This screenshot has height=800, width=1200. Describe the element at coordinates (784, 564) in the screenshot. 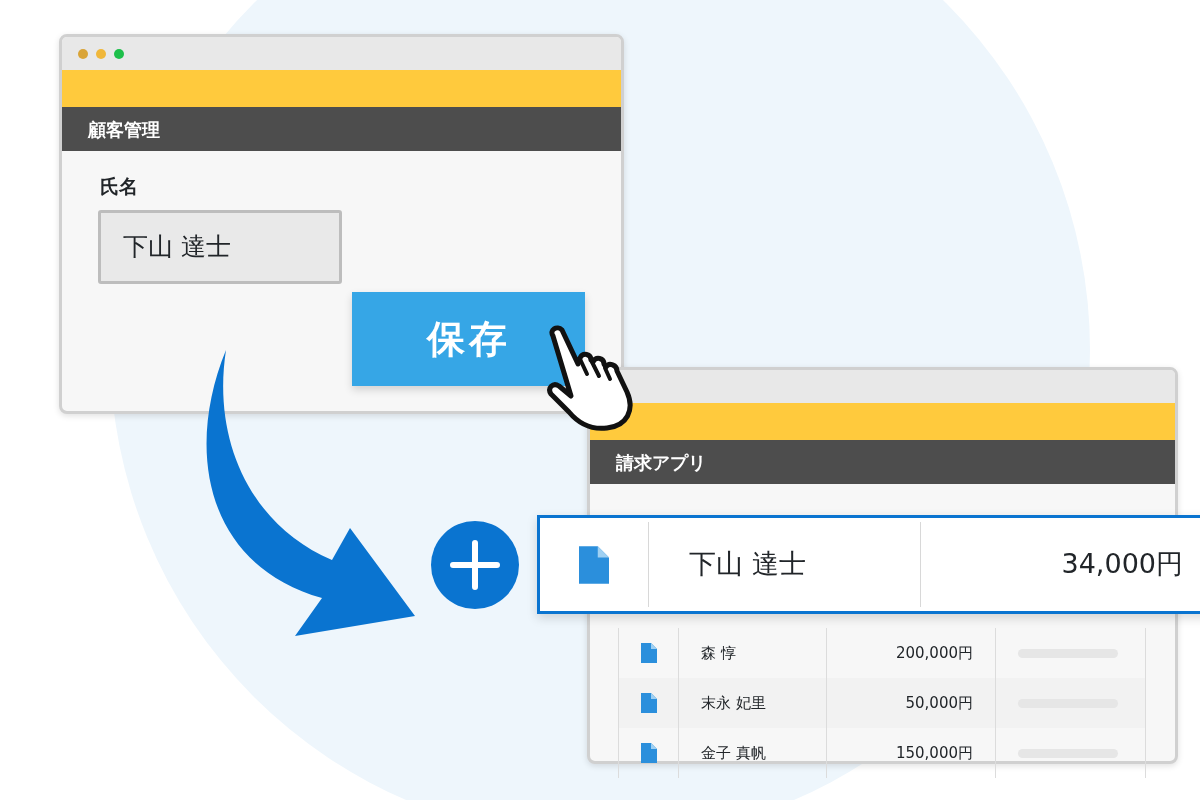

I see `table-cell: 下山 達士` at that location.